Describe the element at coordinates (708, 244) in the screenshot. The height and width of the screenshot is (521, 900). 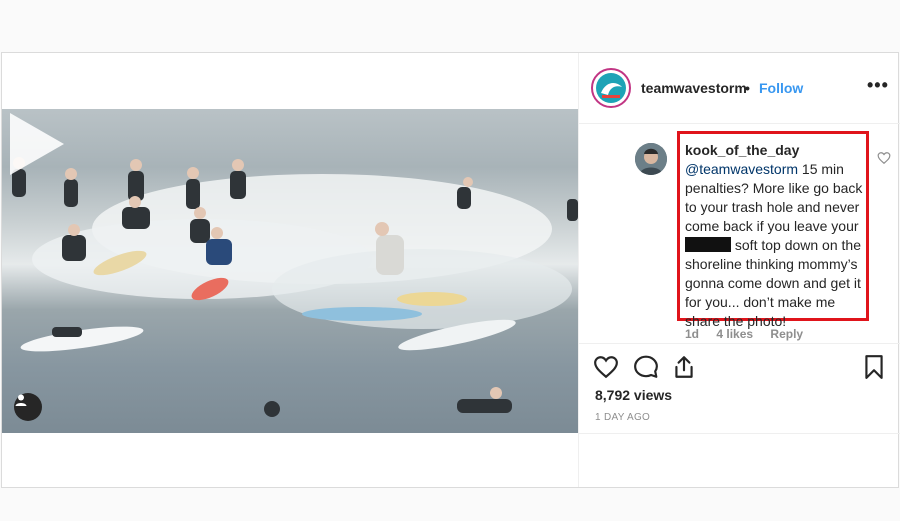
I see `redaction-bar` at that location.